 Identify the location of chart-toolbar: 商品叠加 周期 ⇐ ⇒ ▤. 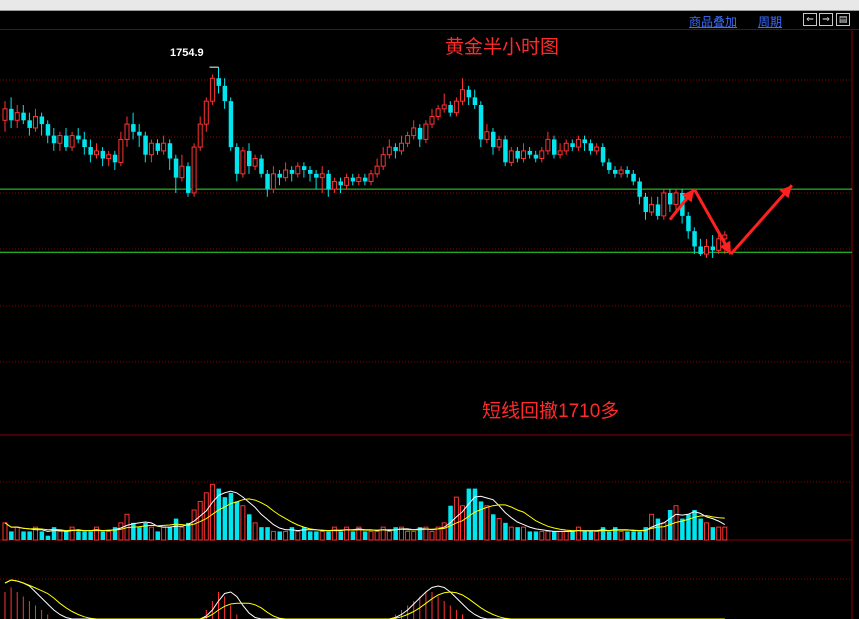
(429, 20).